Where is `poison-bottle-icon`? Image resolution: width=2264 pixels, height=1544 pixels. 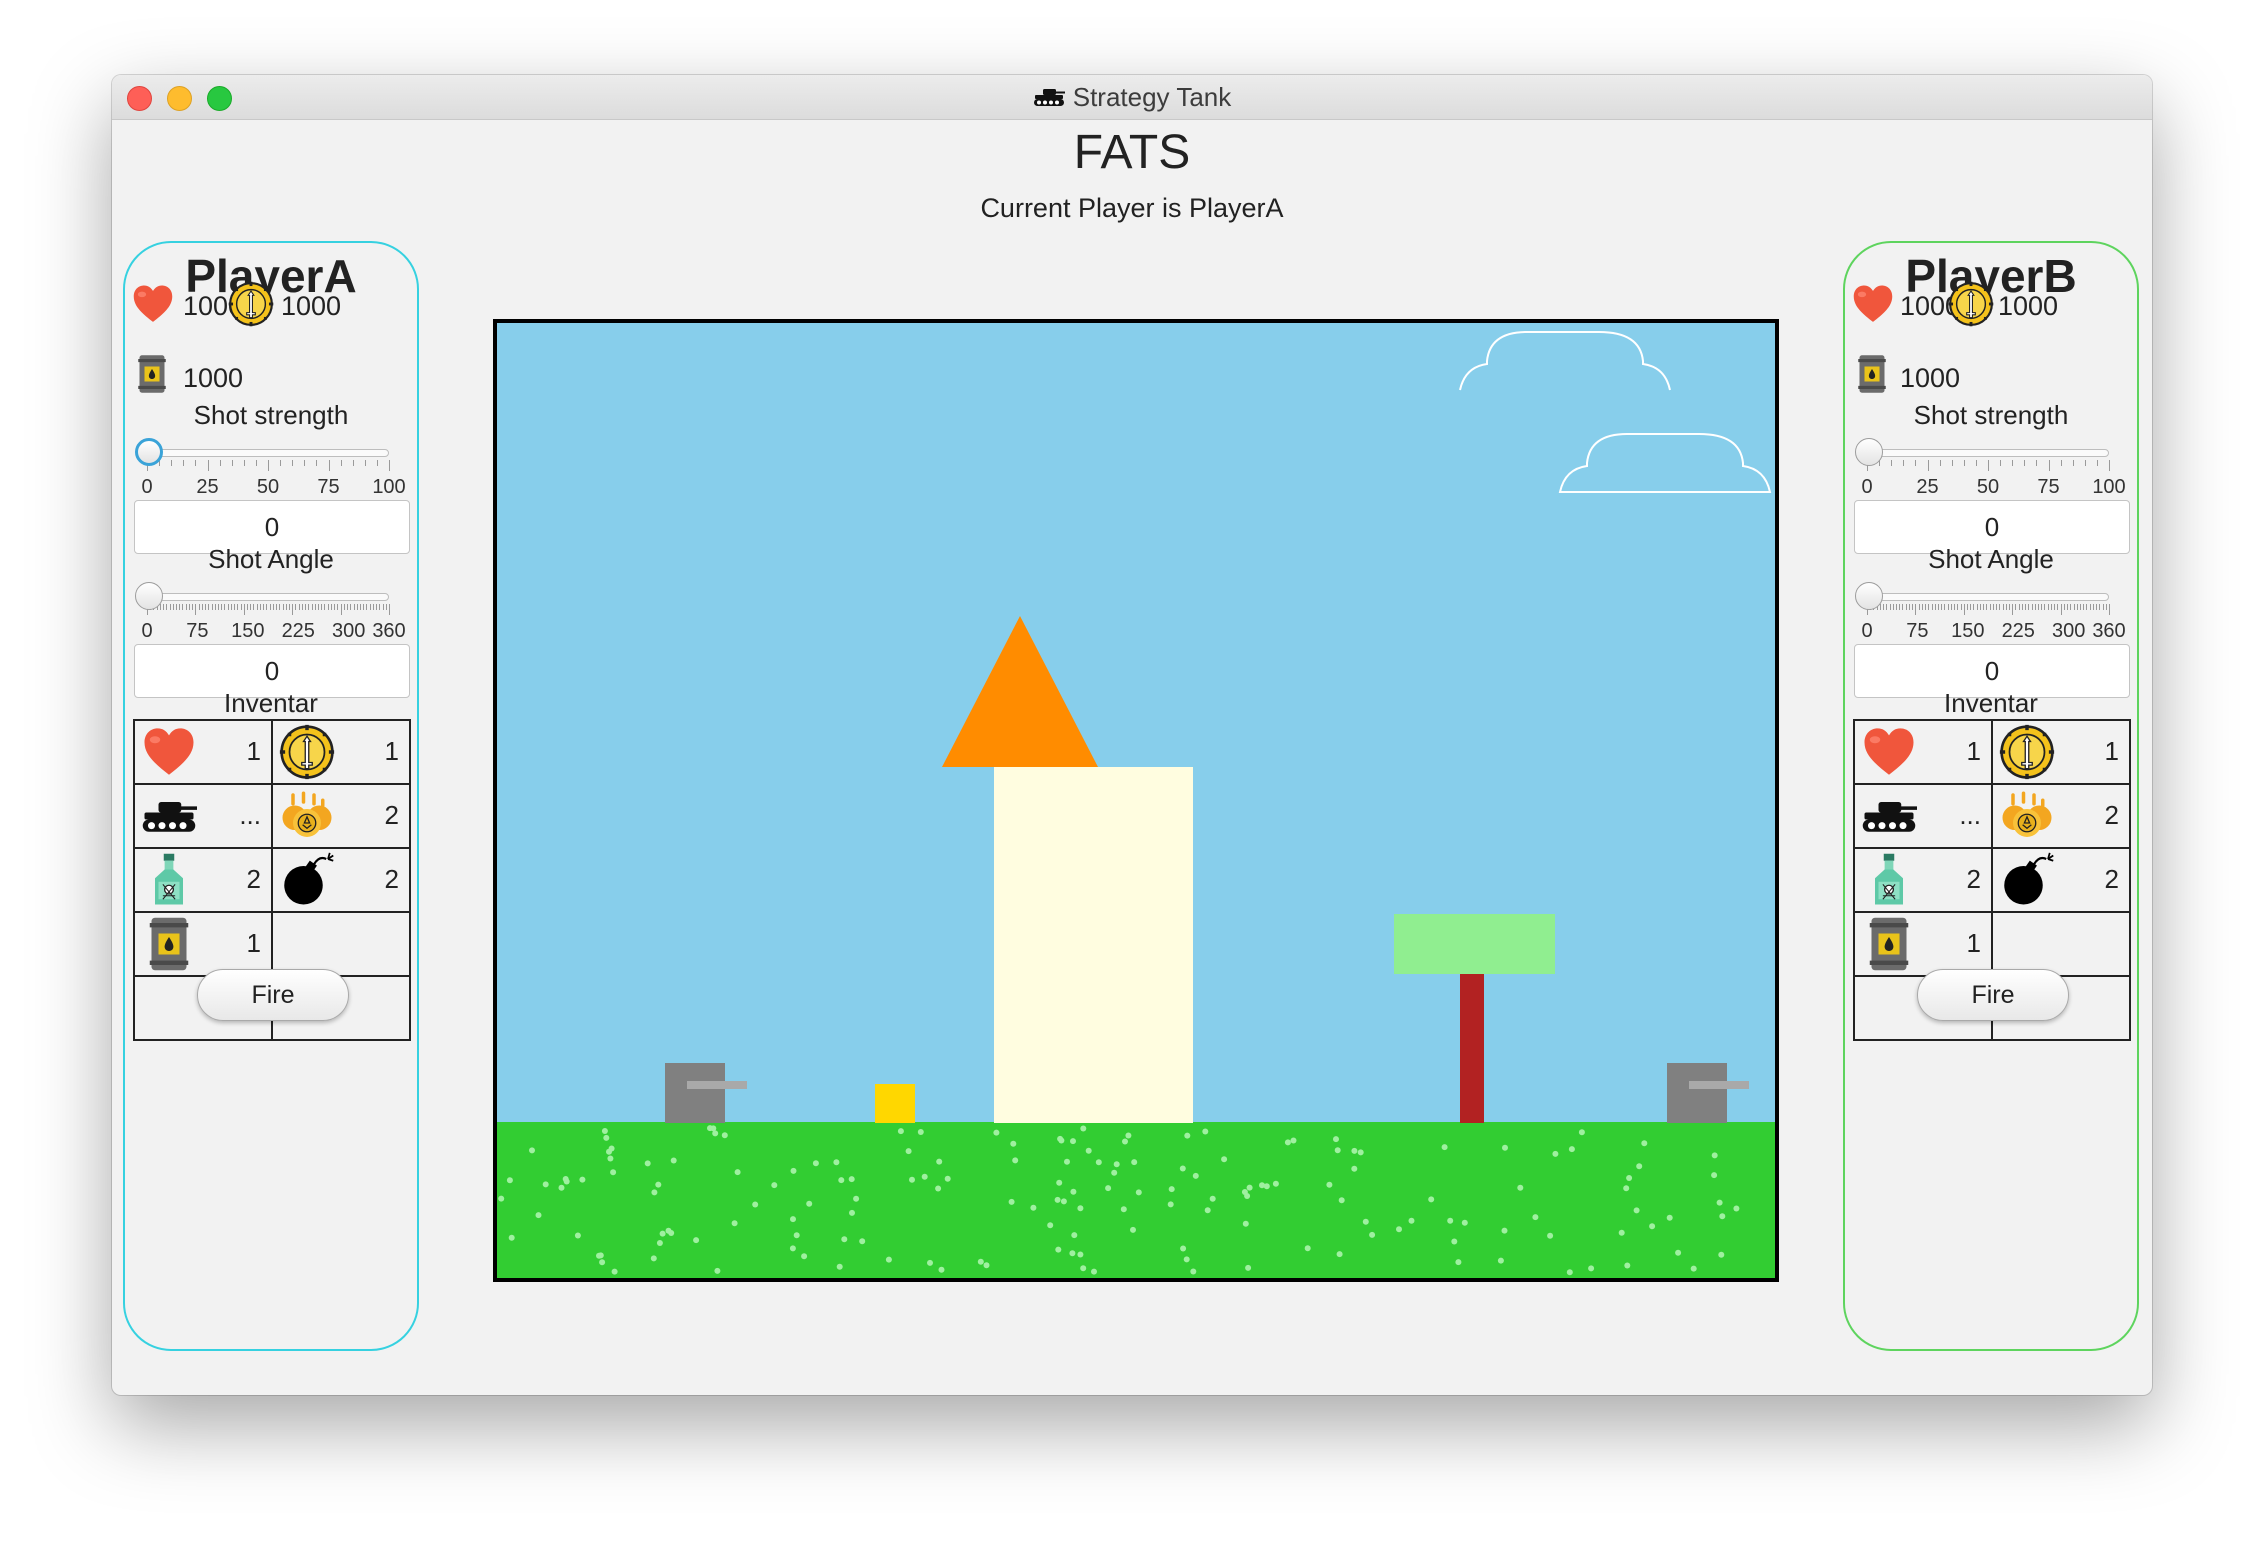
poison-bottle-icon is located at coordinates (169, 880).